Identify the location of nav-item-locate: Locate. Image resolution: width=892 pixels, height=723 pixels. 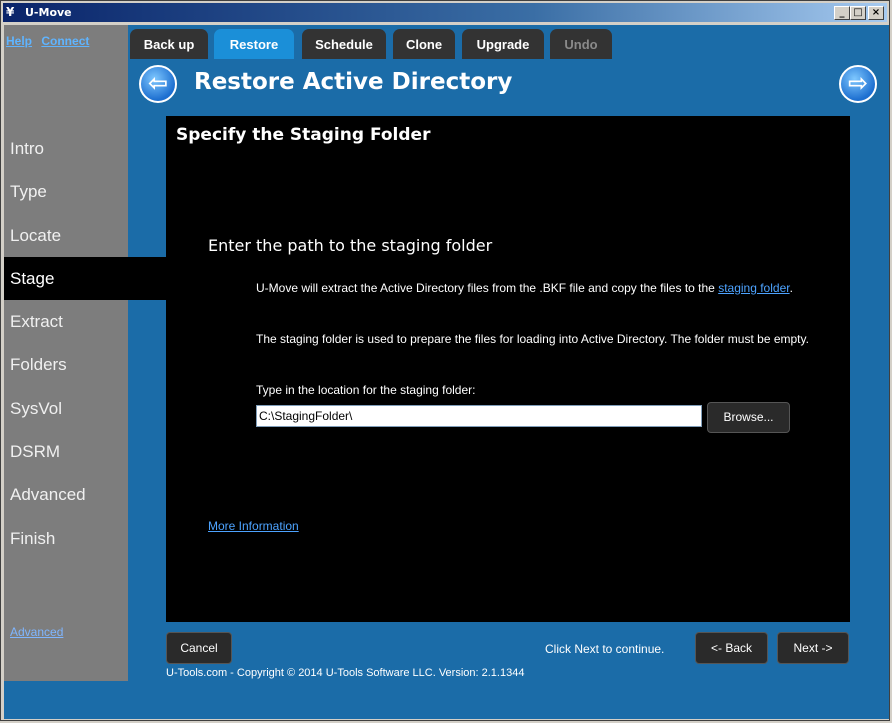
(66, 235).